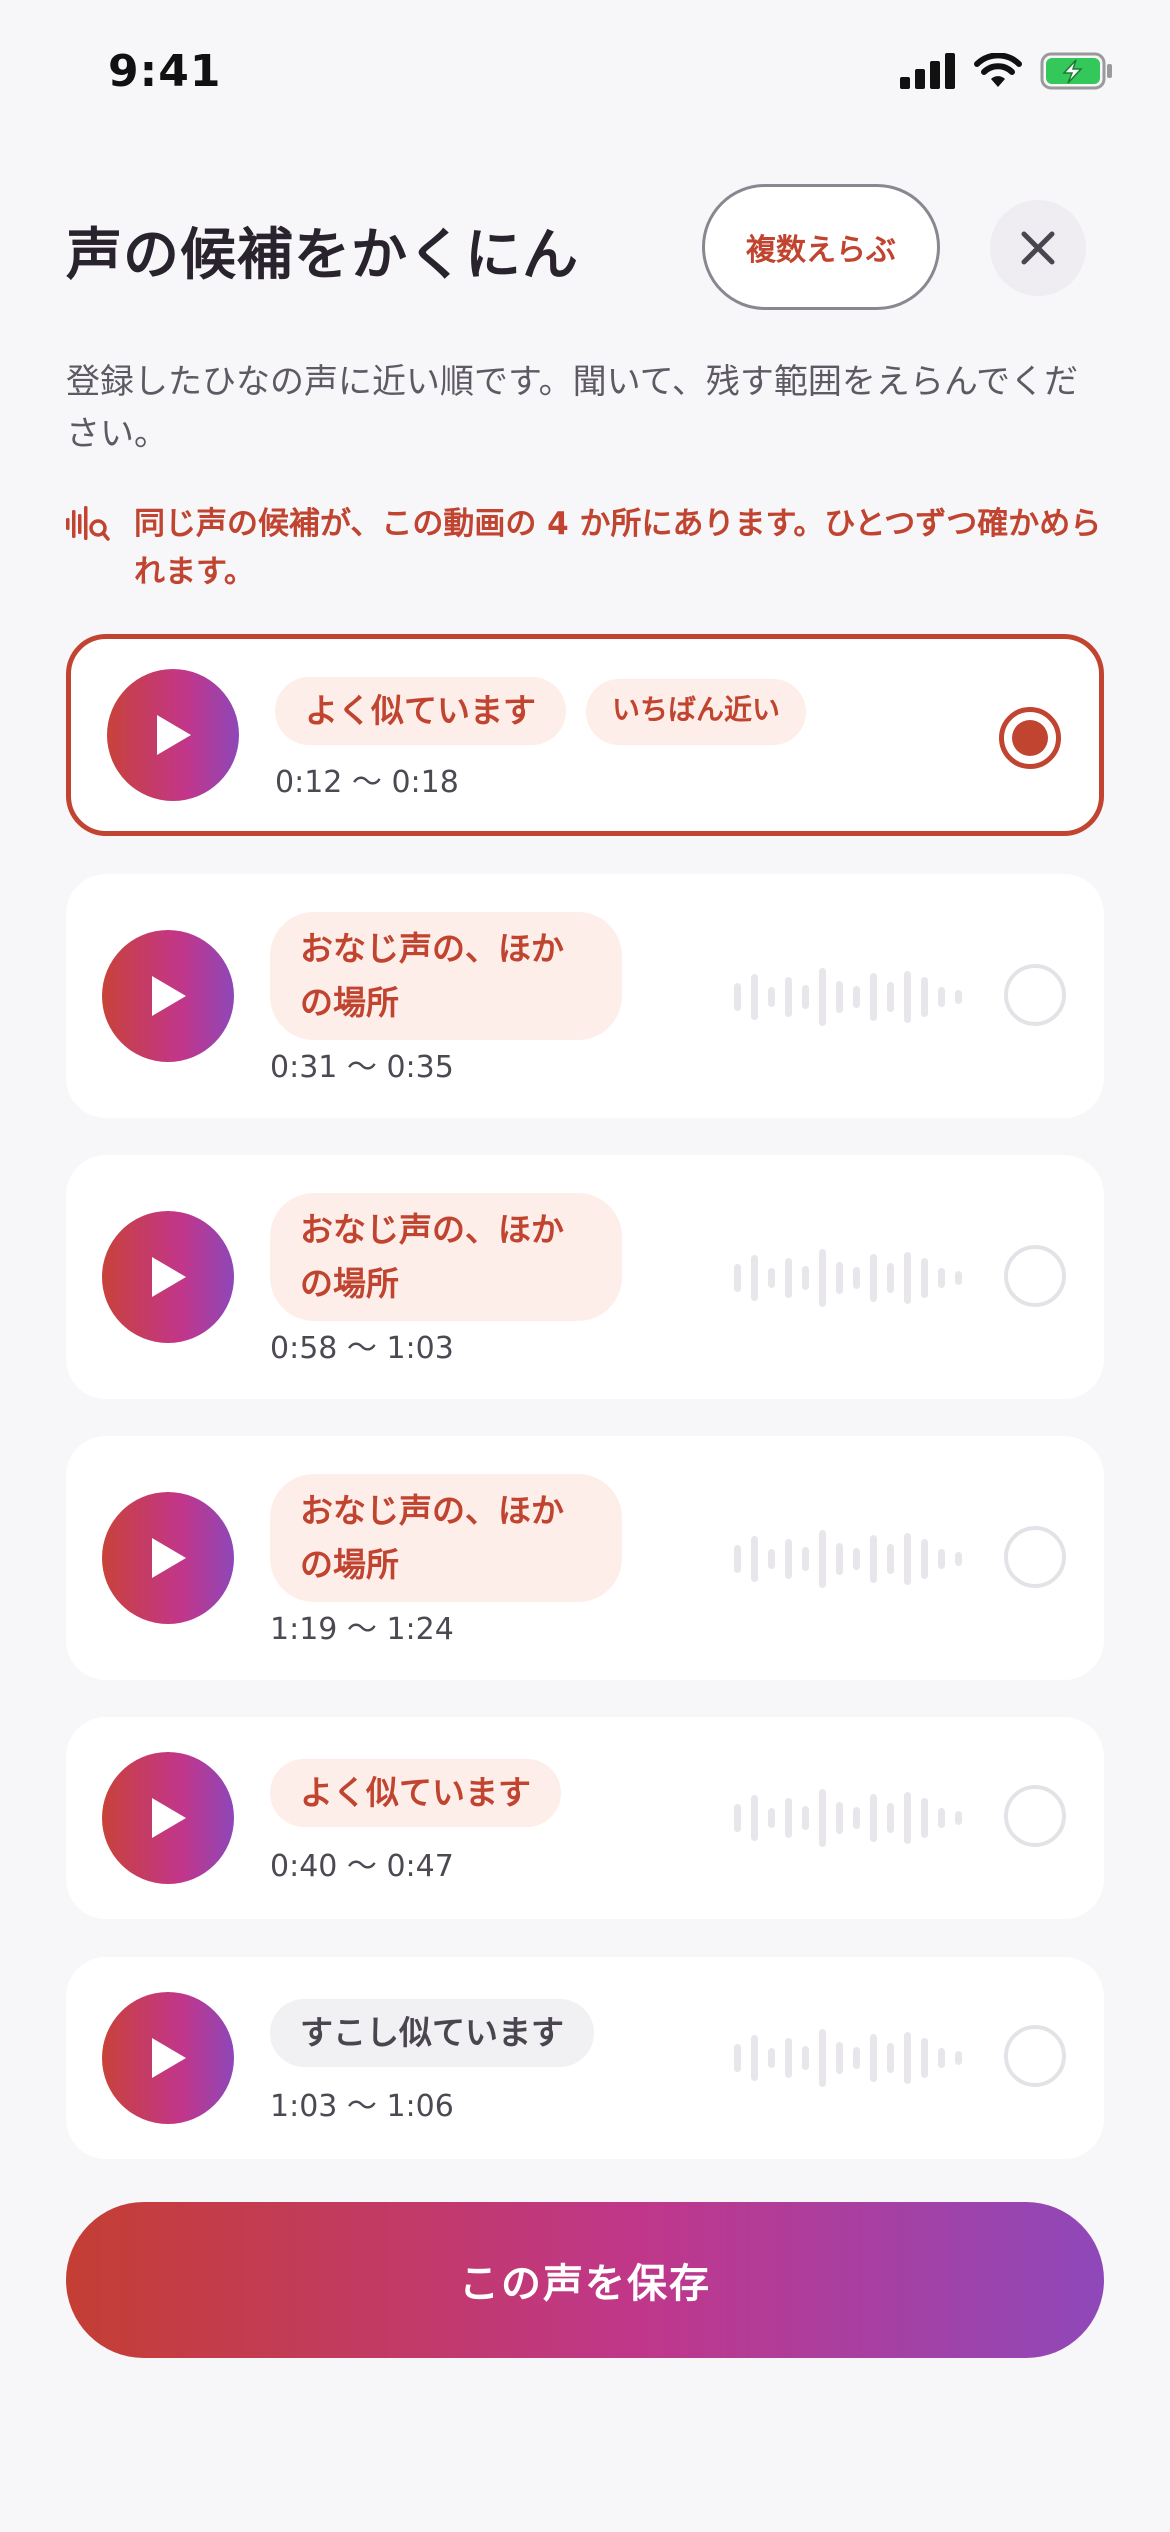 The width and height of the screenshot is (1170, 2532). What do you see at coordinates (585, 2280) in the screenshot?
I see `save-voice-button: この声を保存` at bounding box center [585, 2280].